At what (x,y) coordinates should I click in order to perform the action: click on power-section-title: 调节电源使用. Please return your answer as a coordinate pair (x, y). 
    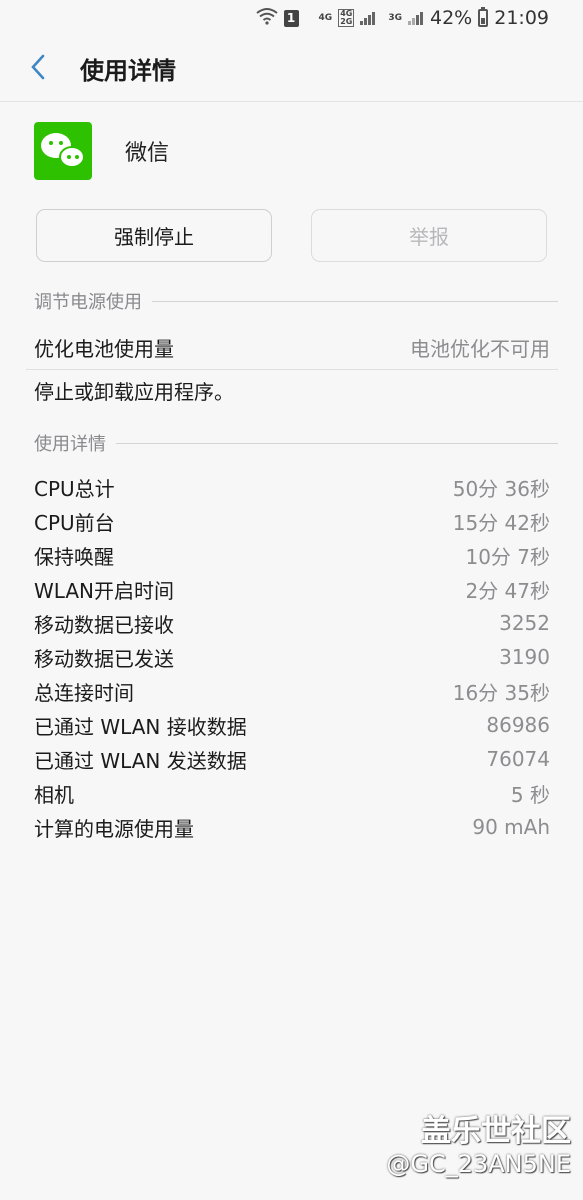
    Looking at the image, I should click on (88, 302).